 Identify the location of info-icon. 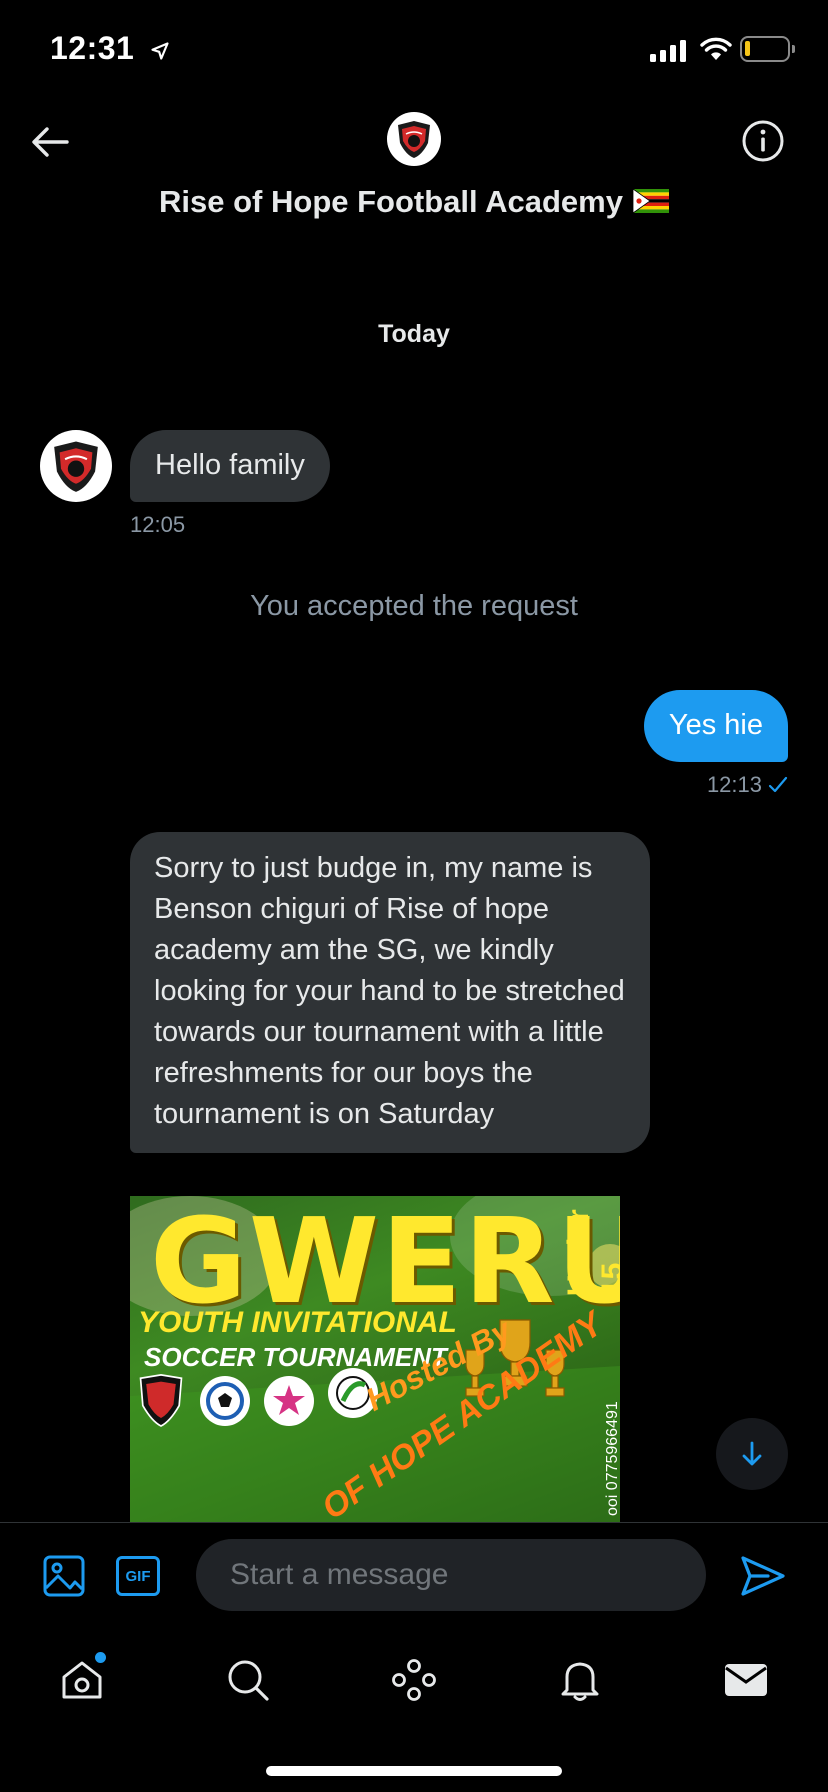
(763, 141).